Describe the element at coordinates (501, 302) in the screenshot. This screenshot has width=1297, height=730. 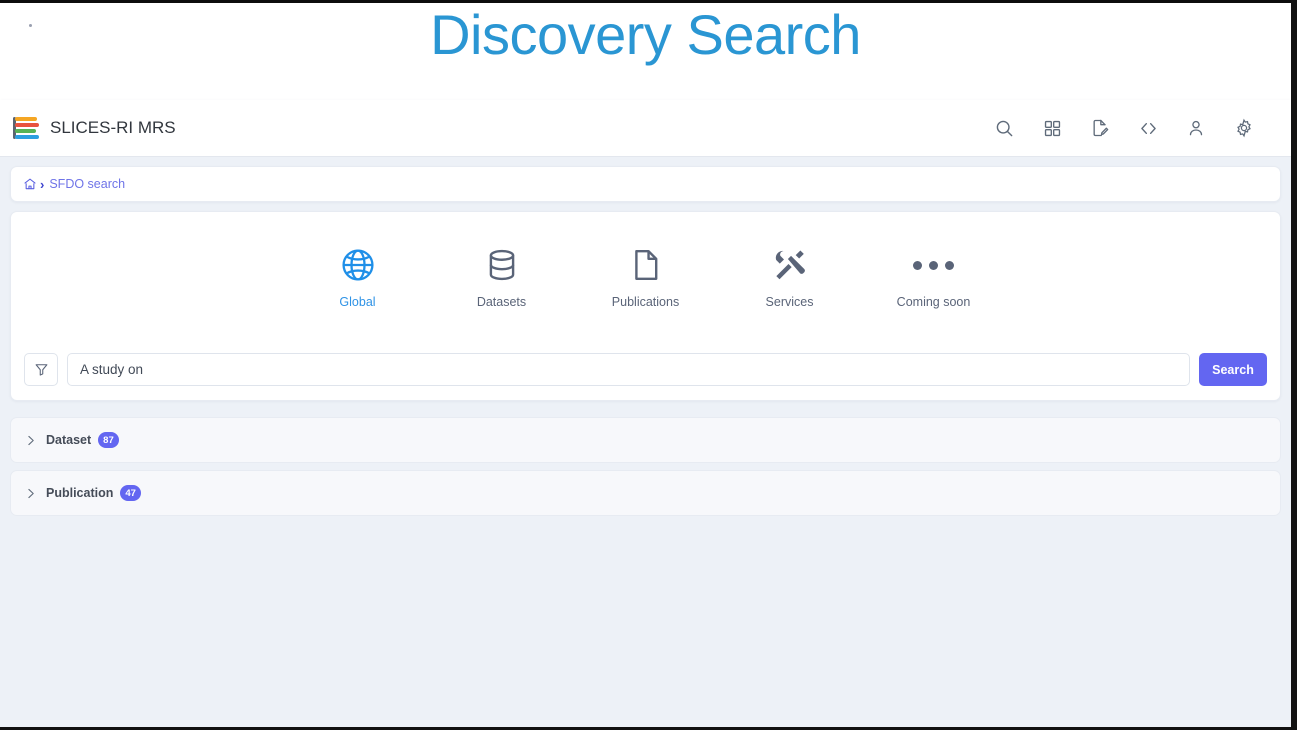
I see `tab-label: Datasets` at that location.